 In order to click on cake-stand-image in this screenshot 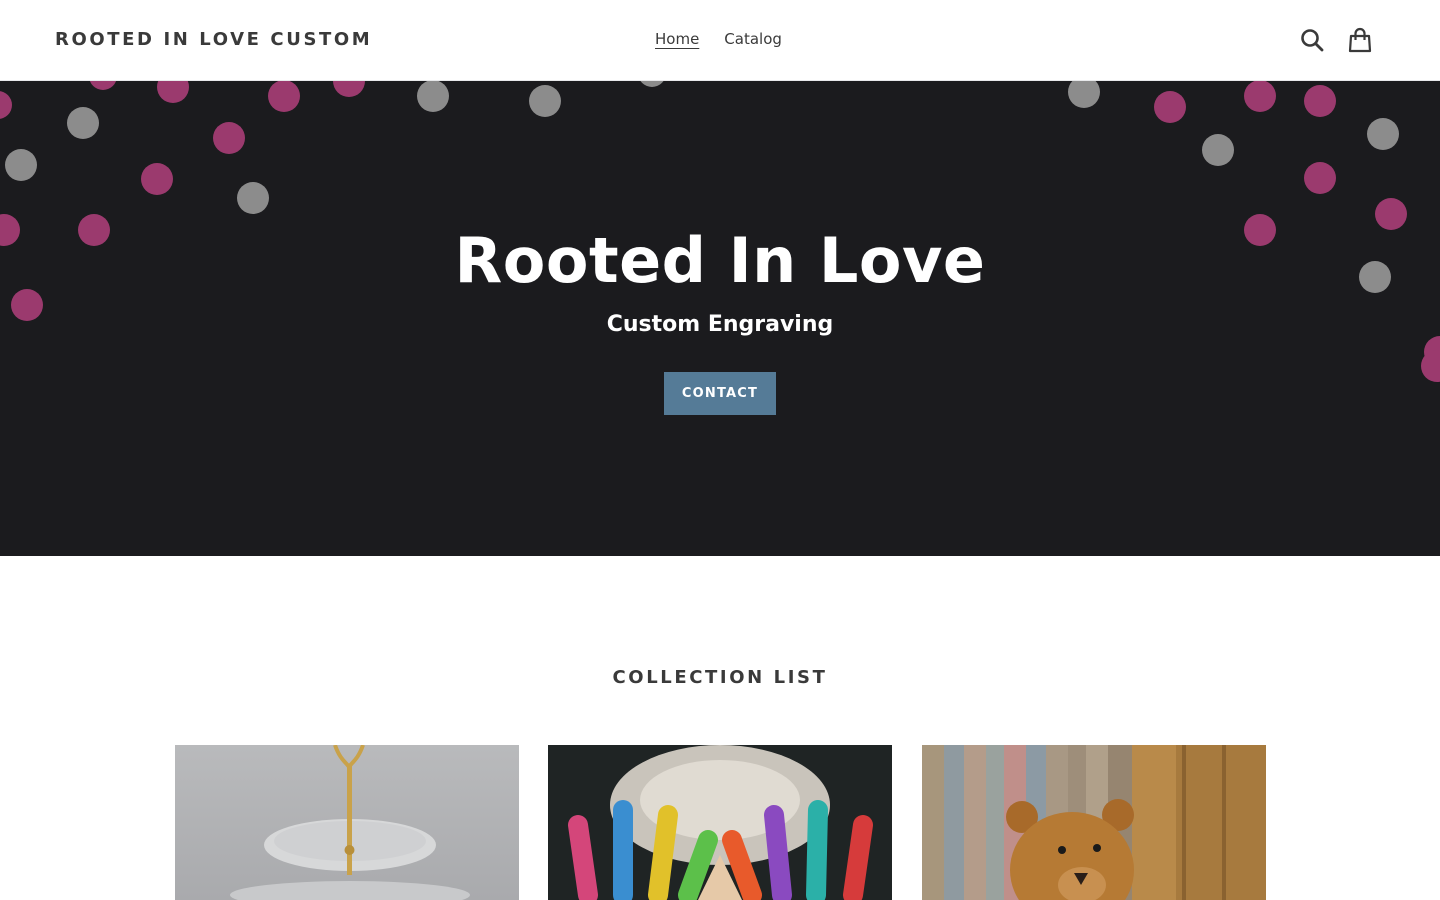, I will do `click(347, 822)`.